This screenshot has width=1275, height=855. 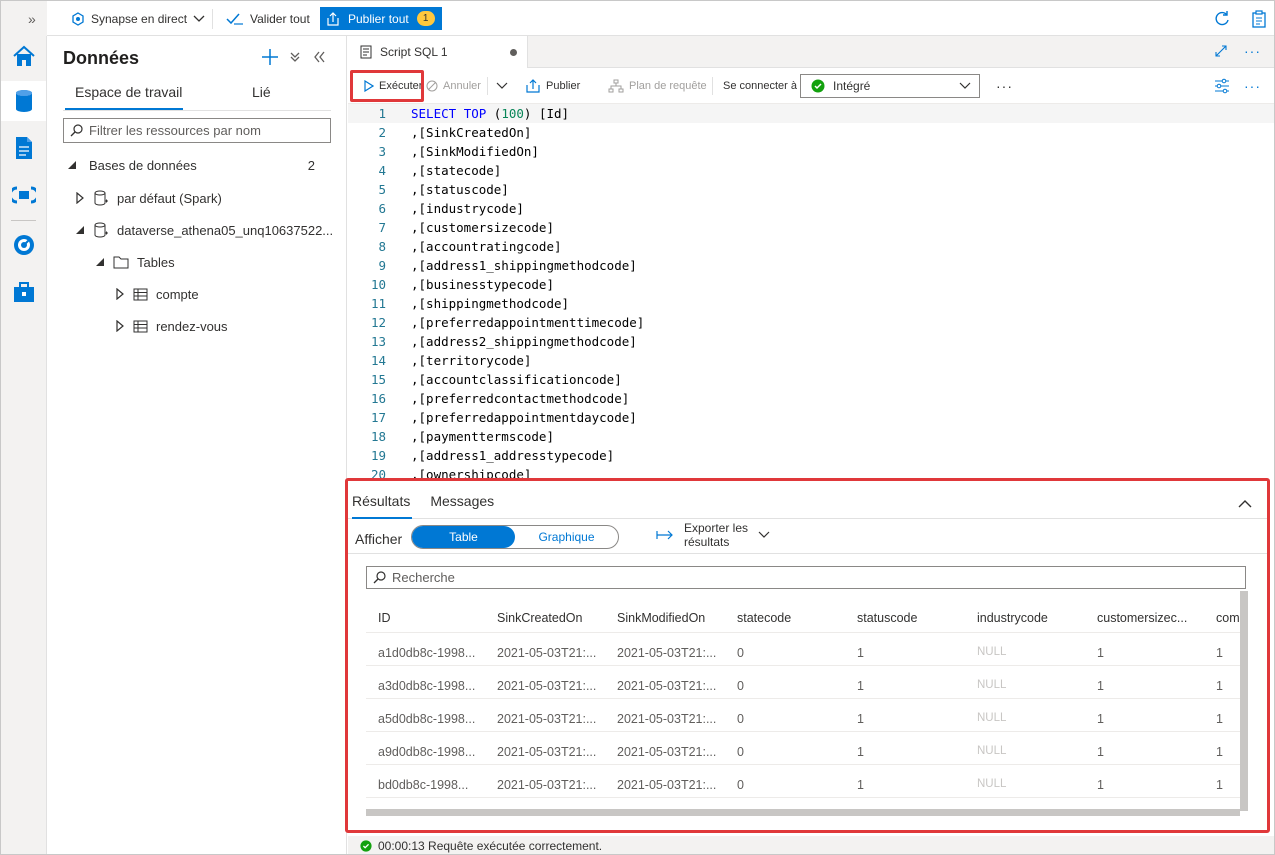 What do you see at coordinates (1228, 618) in the screenshot?
I see `column-header: com` at bounding box center [1228, 618].